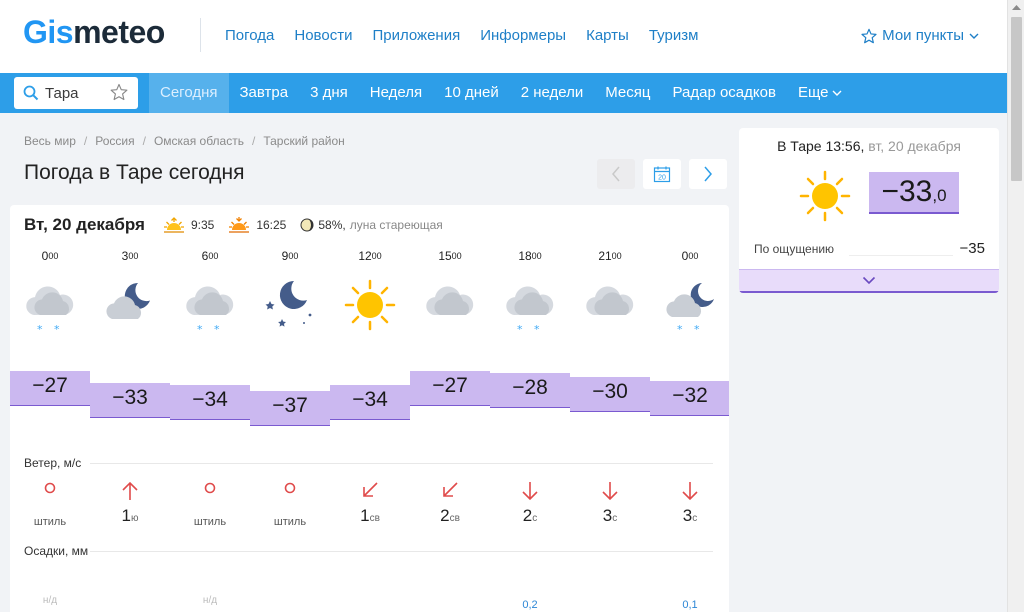 The height and width of the screenshot is (612, 1024). I want to click on wind-divider, so click(401, 463).